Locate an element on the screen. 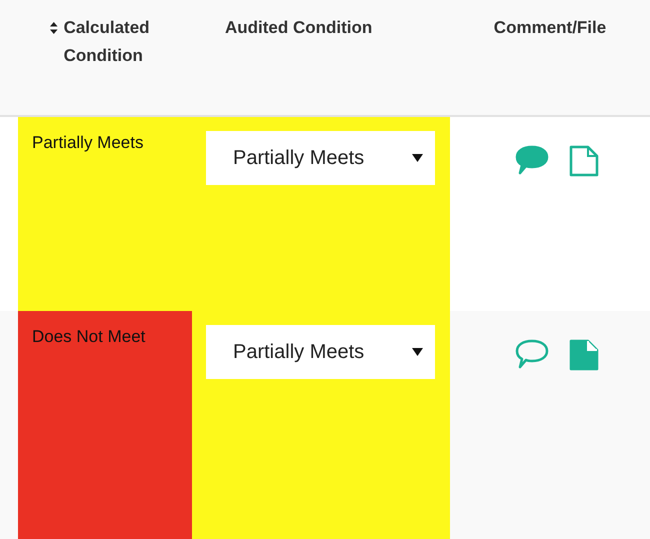  condition-text: Does Not Meet is located at coordinates (89, 336).